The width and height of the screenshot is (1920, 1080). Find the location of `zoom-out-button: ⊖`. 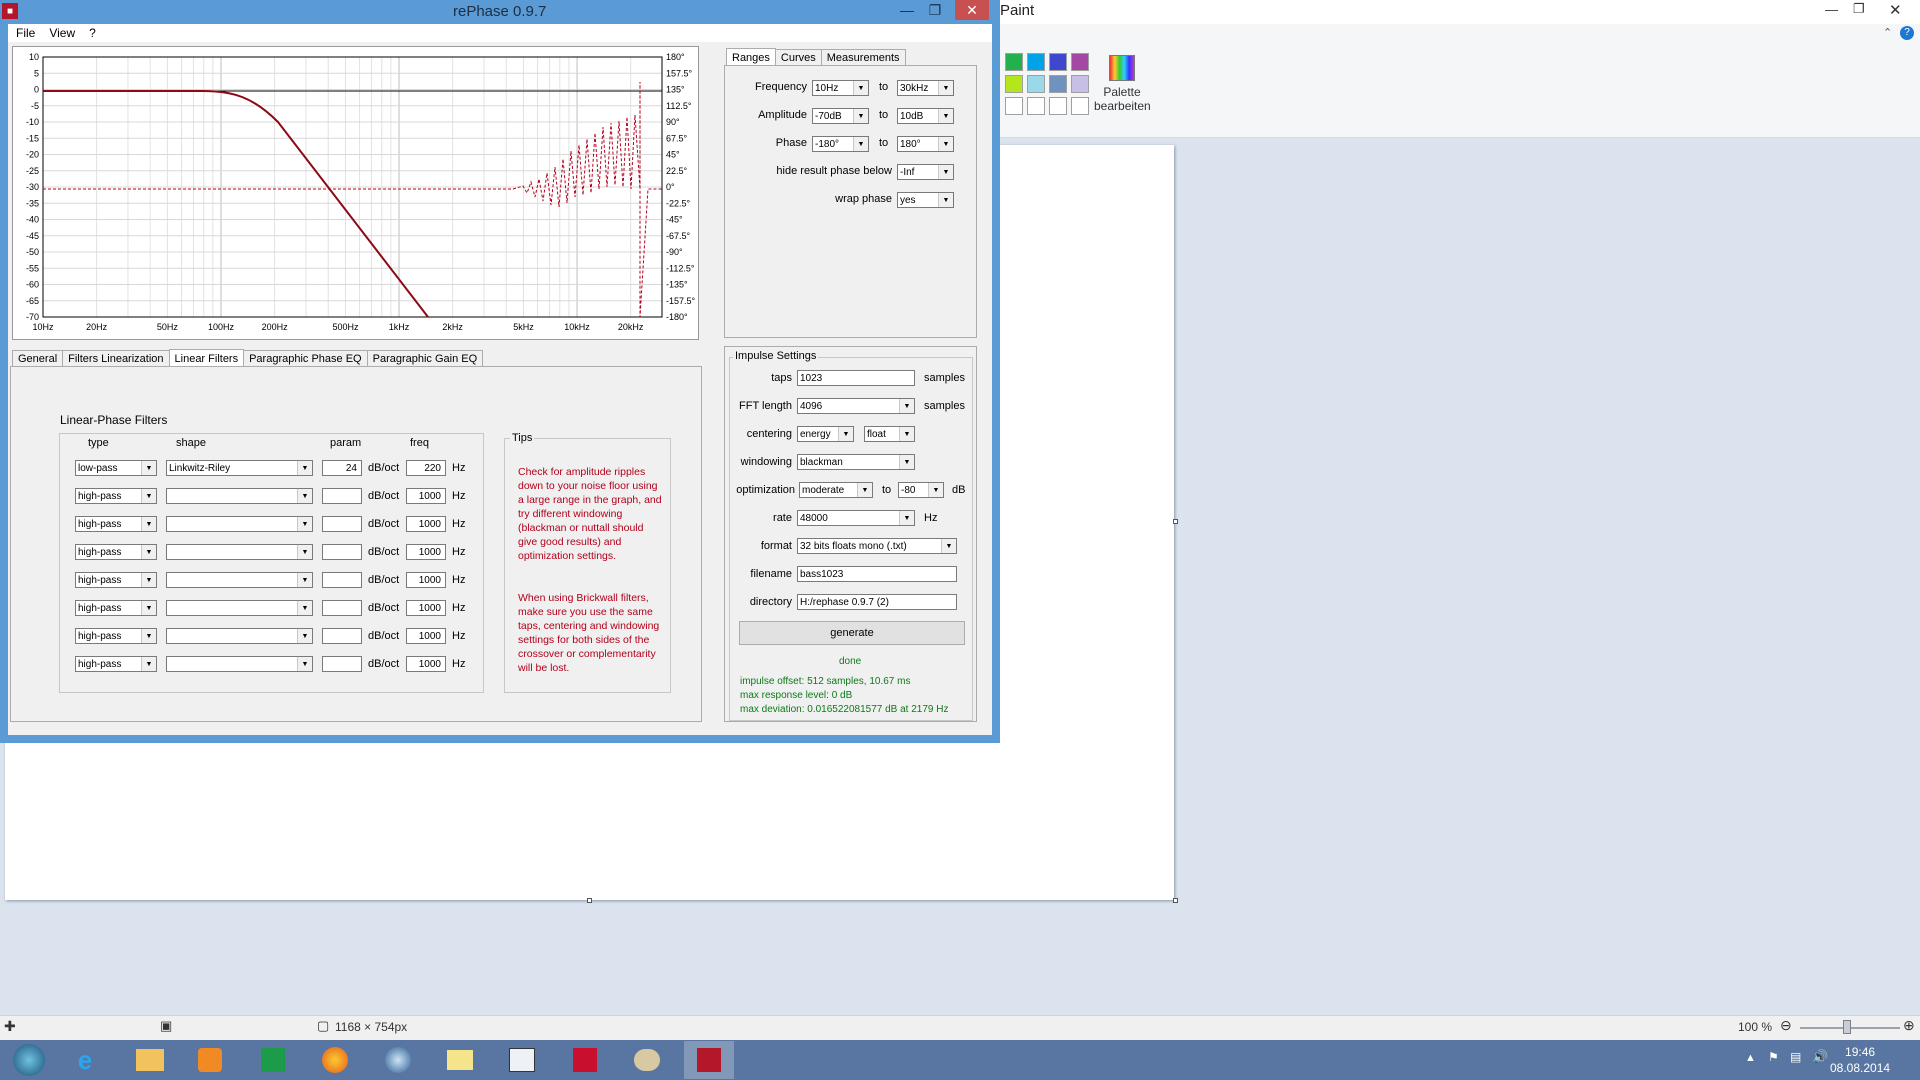

zoom-out-button: ⊖ is located at coordinates (1786, 1025).